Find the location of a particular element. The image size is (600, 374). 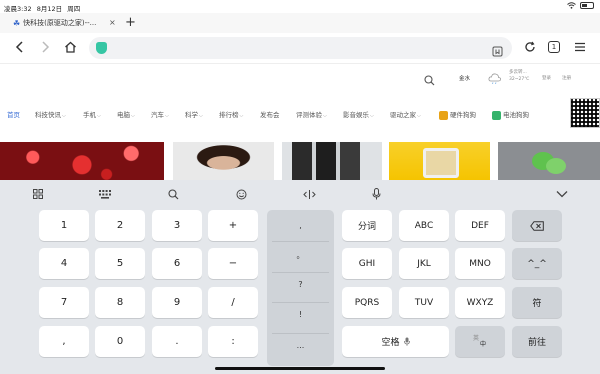

nav-label: 汽车 is located at coordinates (157, 115).